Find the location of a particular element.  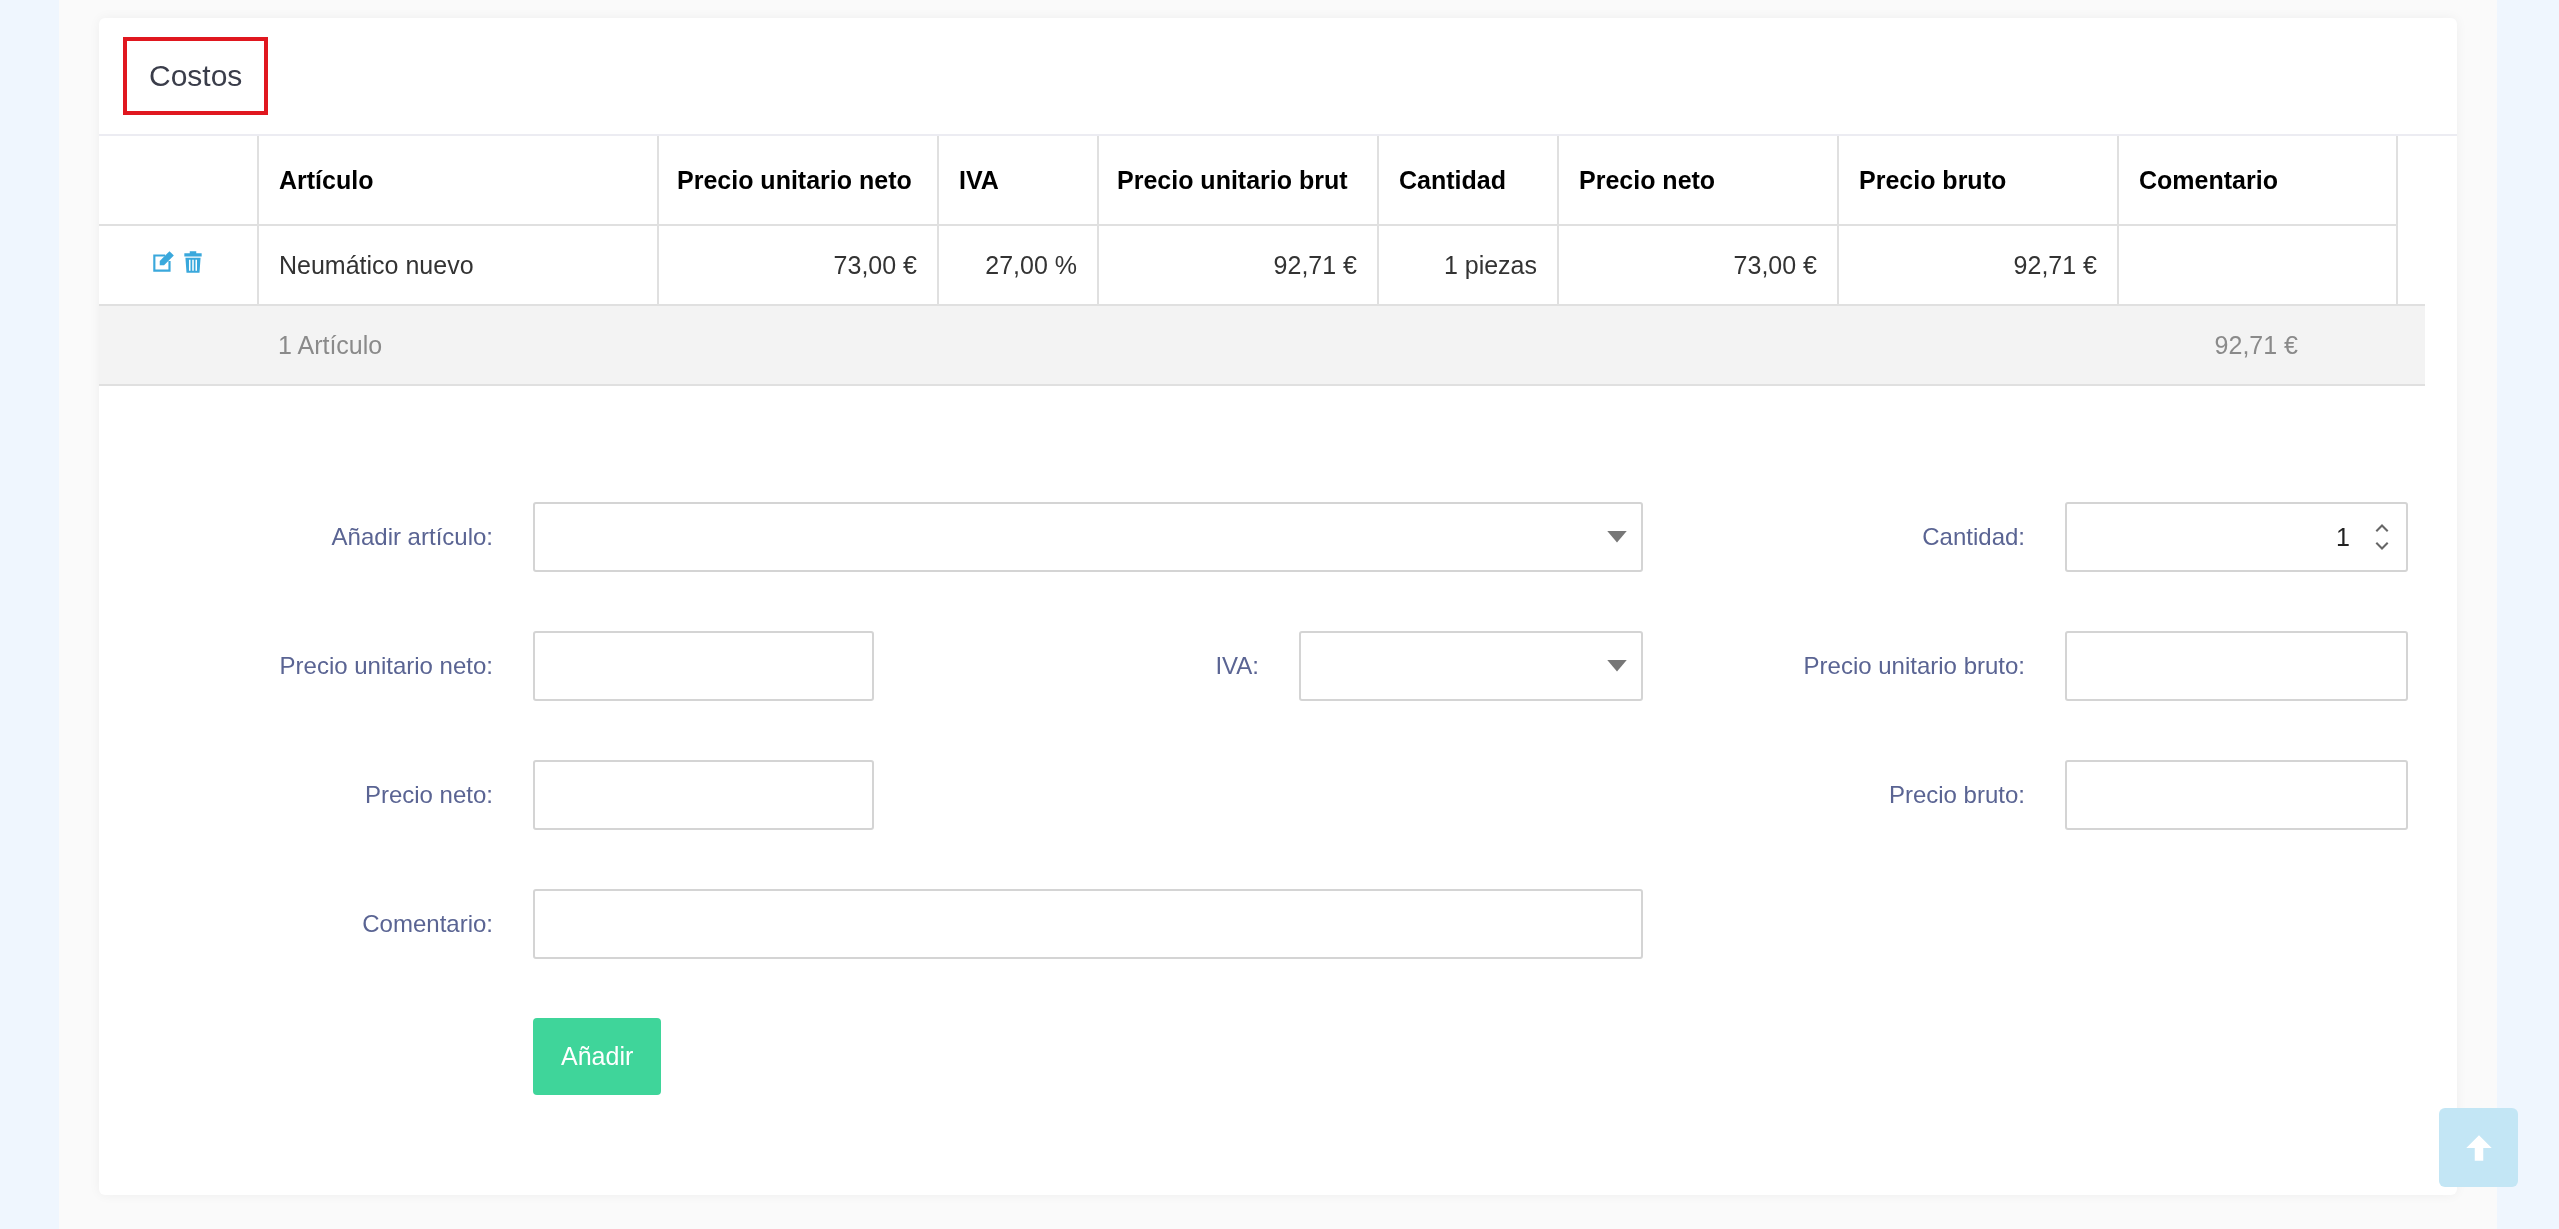

field-label: Comentario: is located at coordinates (428, 924).